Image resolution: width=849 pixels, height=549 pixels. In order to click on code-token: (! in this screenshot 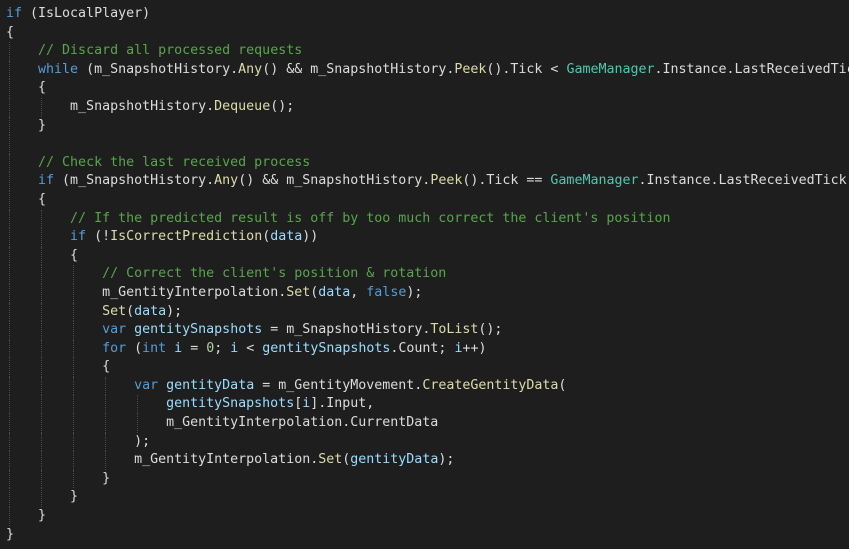, I will do `click(98, 237)`.